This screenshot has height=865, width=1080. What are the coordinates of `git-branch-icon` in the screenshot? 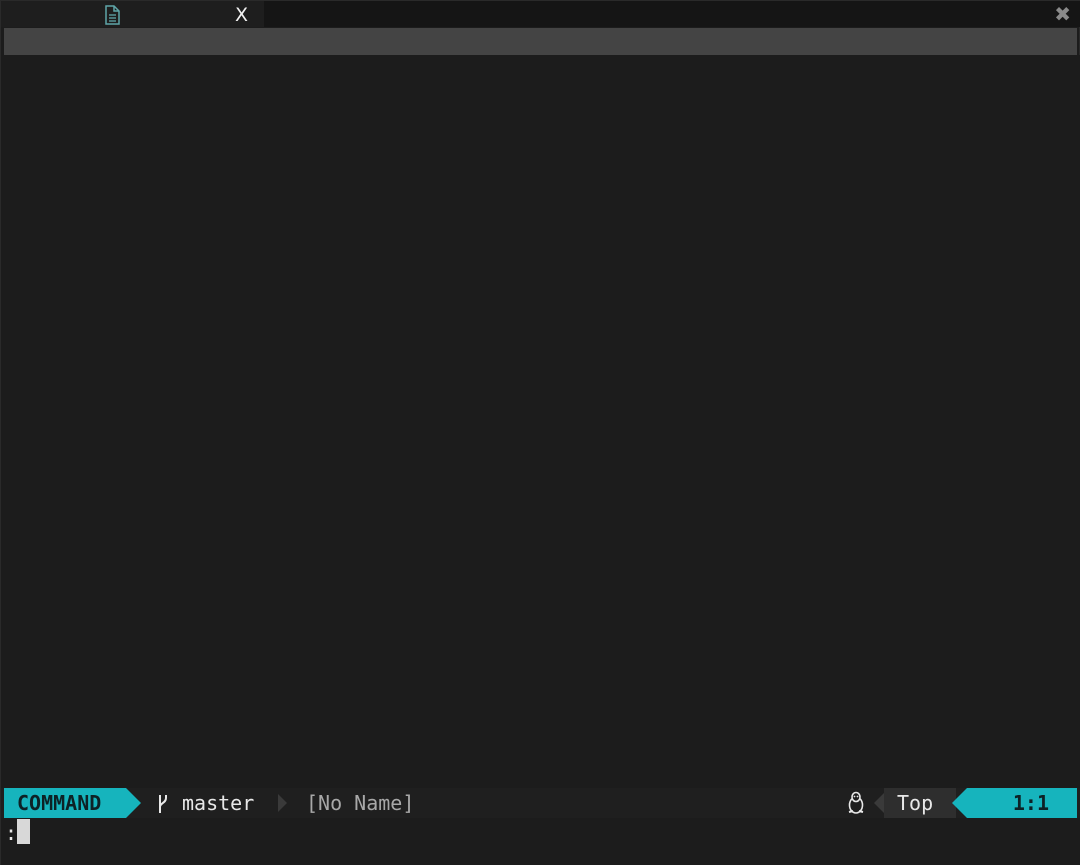 It's located at (163, 804).